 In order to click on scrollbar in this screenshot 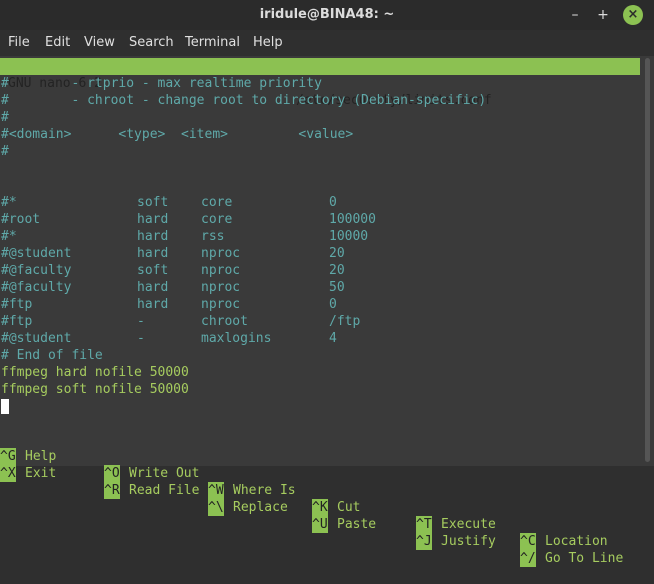, I will do `click(647, 261)`.